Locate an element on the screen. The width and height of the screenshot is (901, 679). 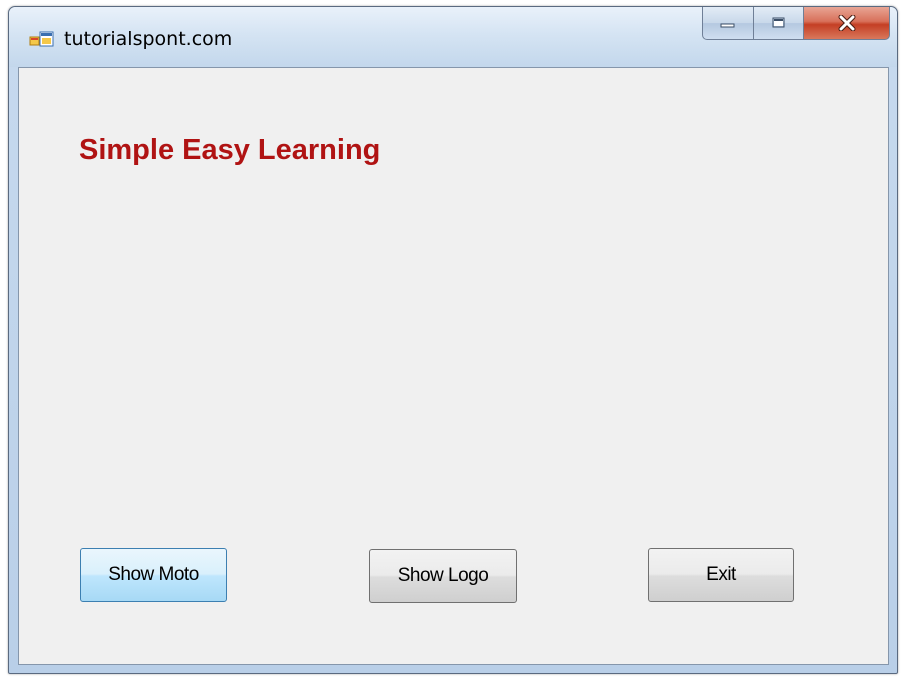
minimize-icon is located at coordinates (727, 25).